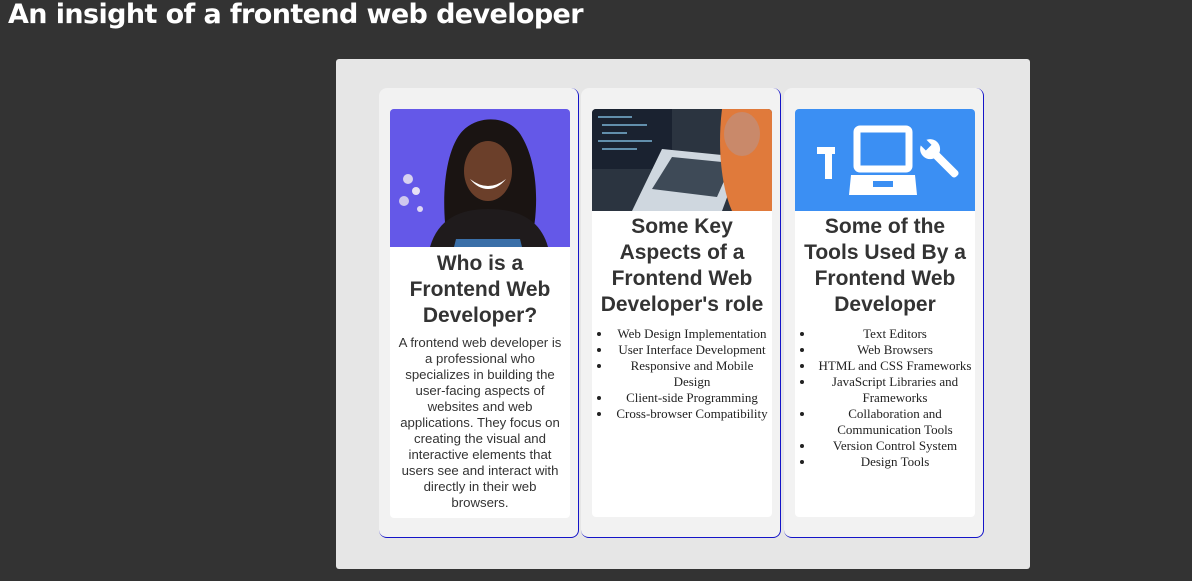 This screenshot has height=581, width=1192. I want to click on list-item: Collaboration and Communication Tools, so click(895, 422).